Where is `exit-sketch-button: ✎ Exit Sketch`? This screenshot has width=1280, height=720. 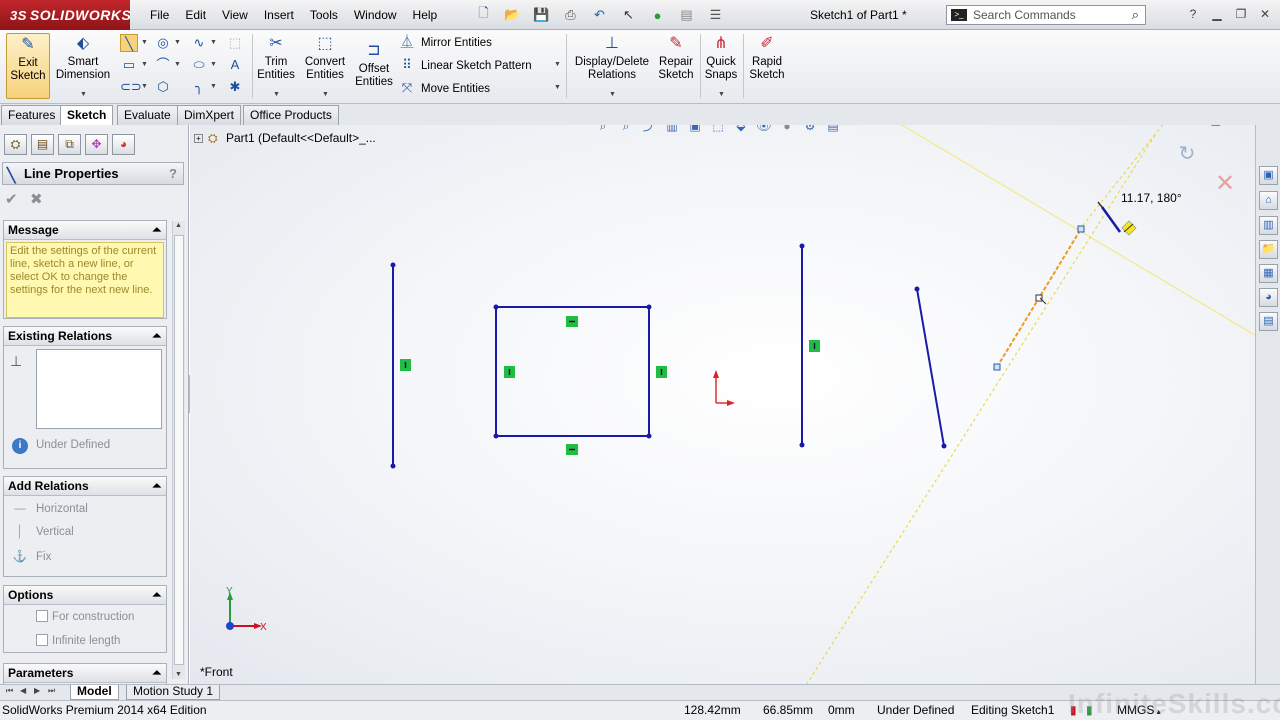 exit-sketch-button: ✎ Exit Sketch is located at coordinates (28, 66).